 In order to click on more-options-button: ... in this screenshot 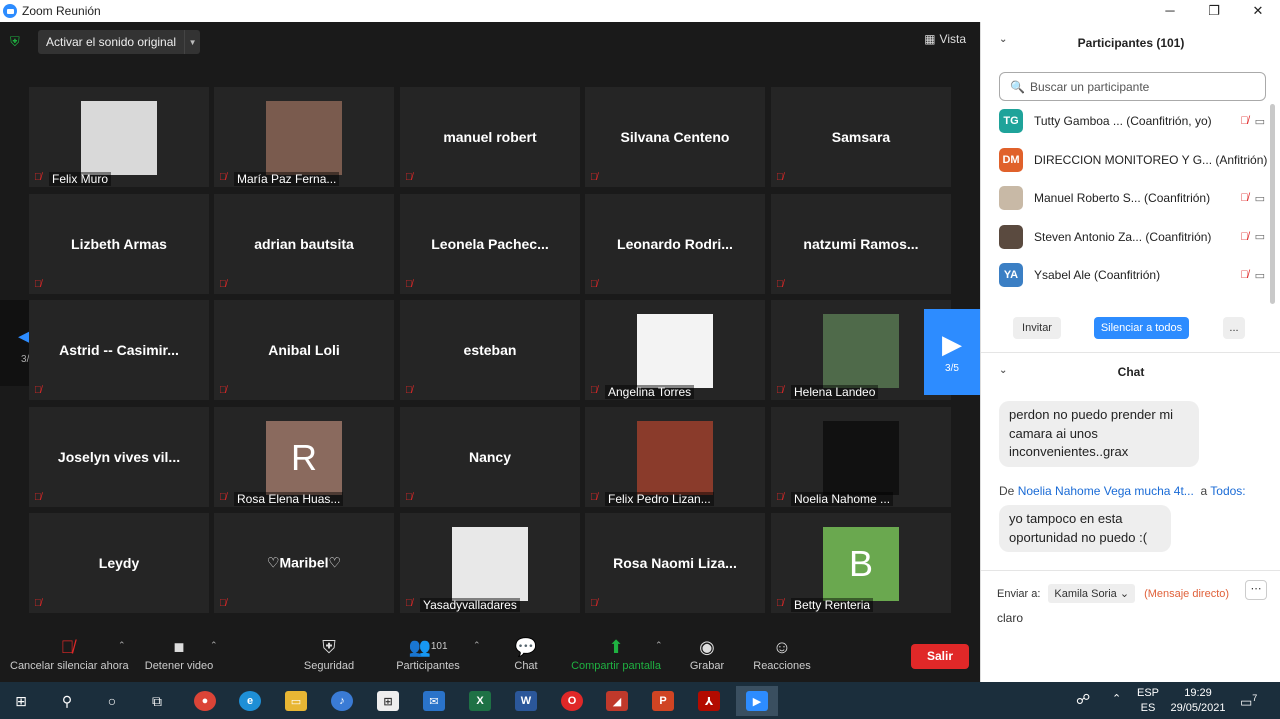, I will do `click(1234, 328)`.